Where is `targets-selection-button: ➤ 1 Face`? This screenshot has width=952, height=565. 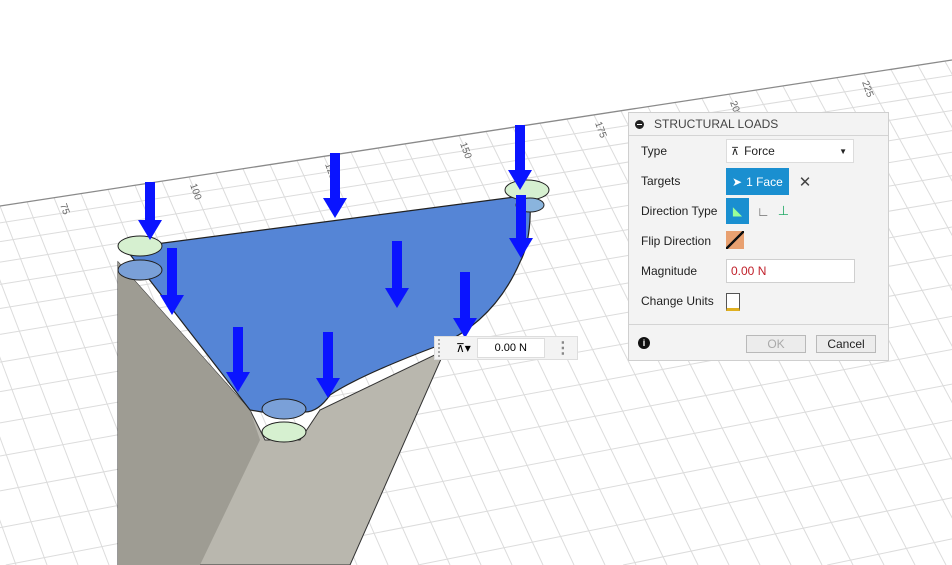 targets-selection-button: ➤ 1 Face is located at coordinates (757, 181).